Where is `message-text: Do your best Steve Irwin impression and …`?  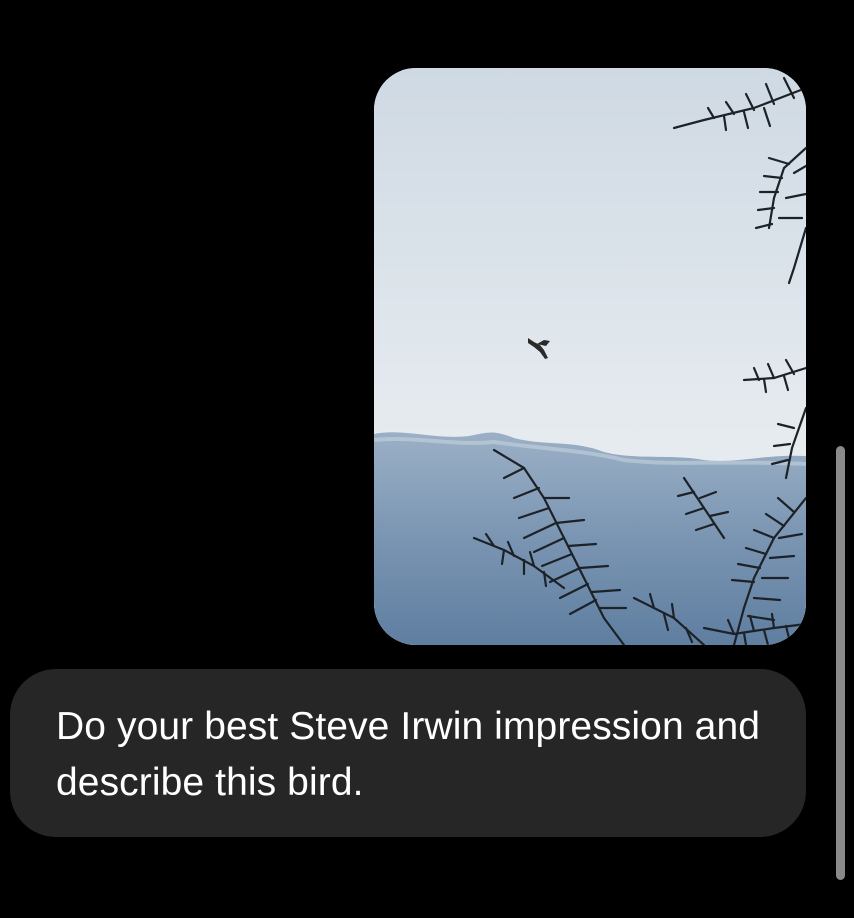 message-text: Do your best Steve Irwin impression and … is located at coordinates (408, 754).